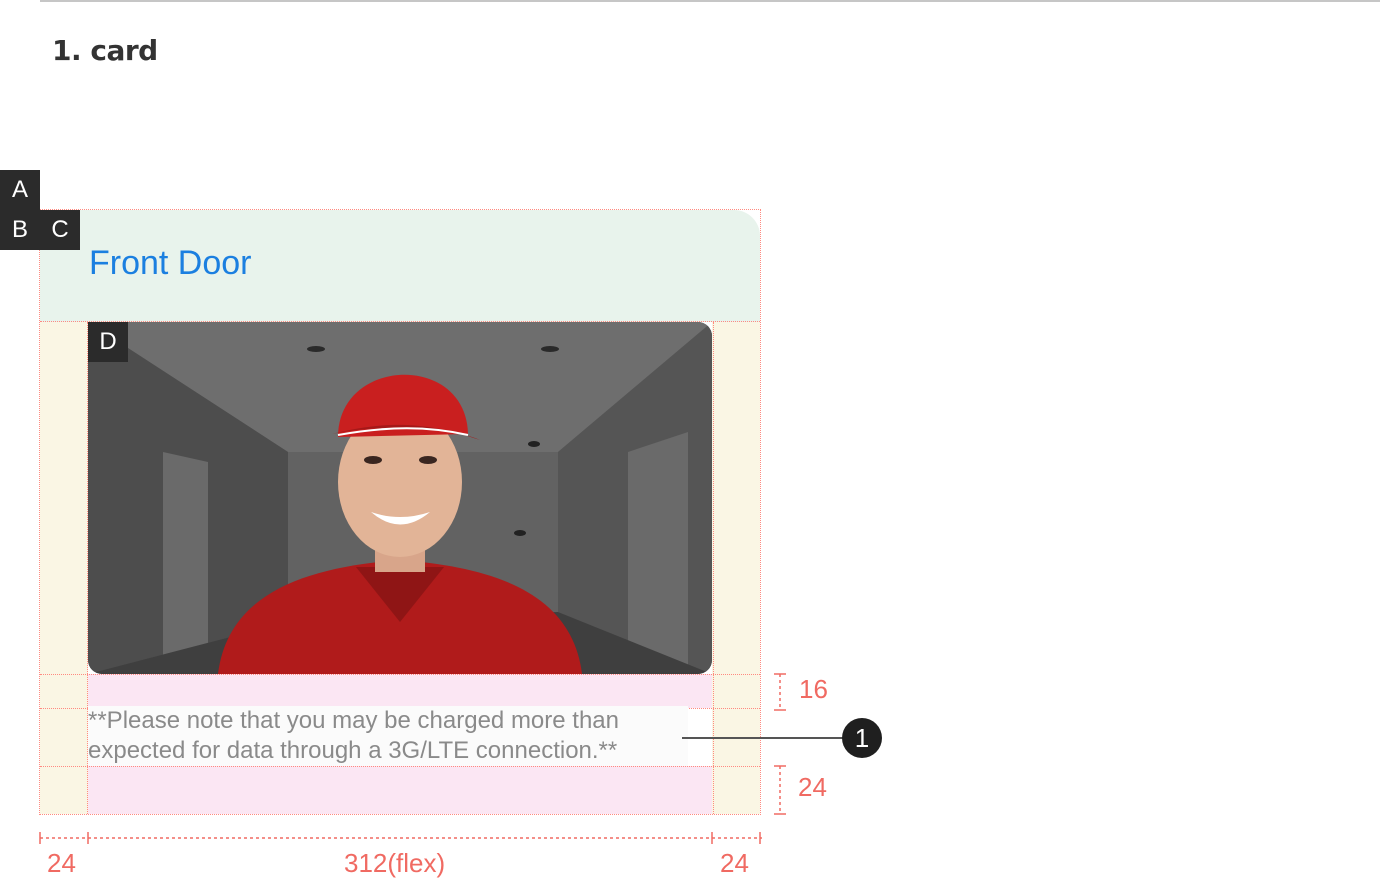  Describe the element at coordinates (20, 190) in the screenshot. I see `region-tag-a: A` at that location.